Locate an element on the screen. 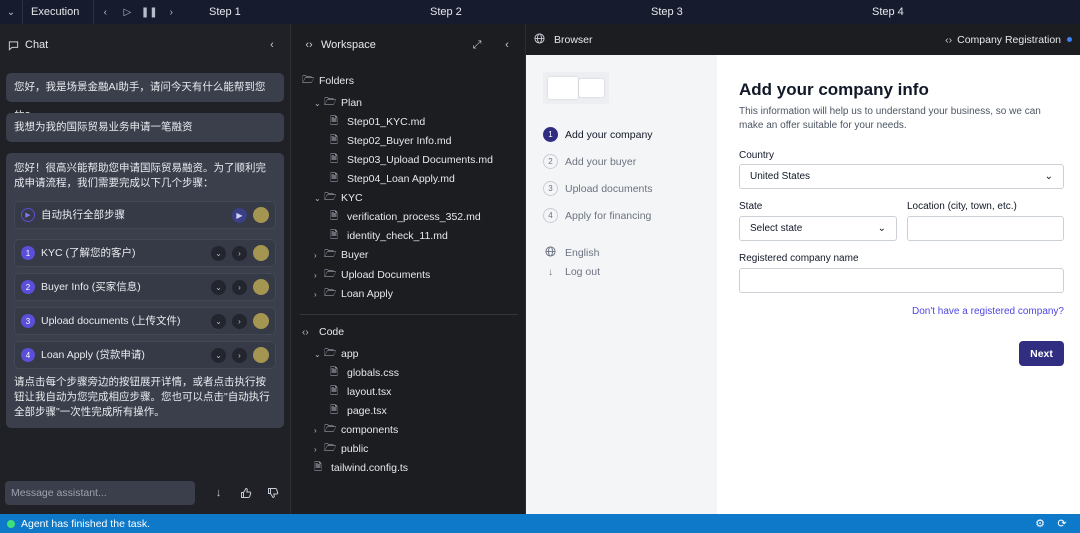 The height and width of the screenshot is (533, 1080). file-item: 🗎 page.tsx is located at coordinates (358, 411).